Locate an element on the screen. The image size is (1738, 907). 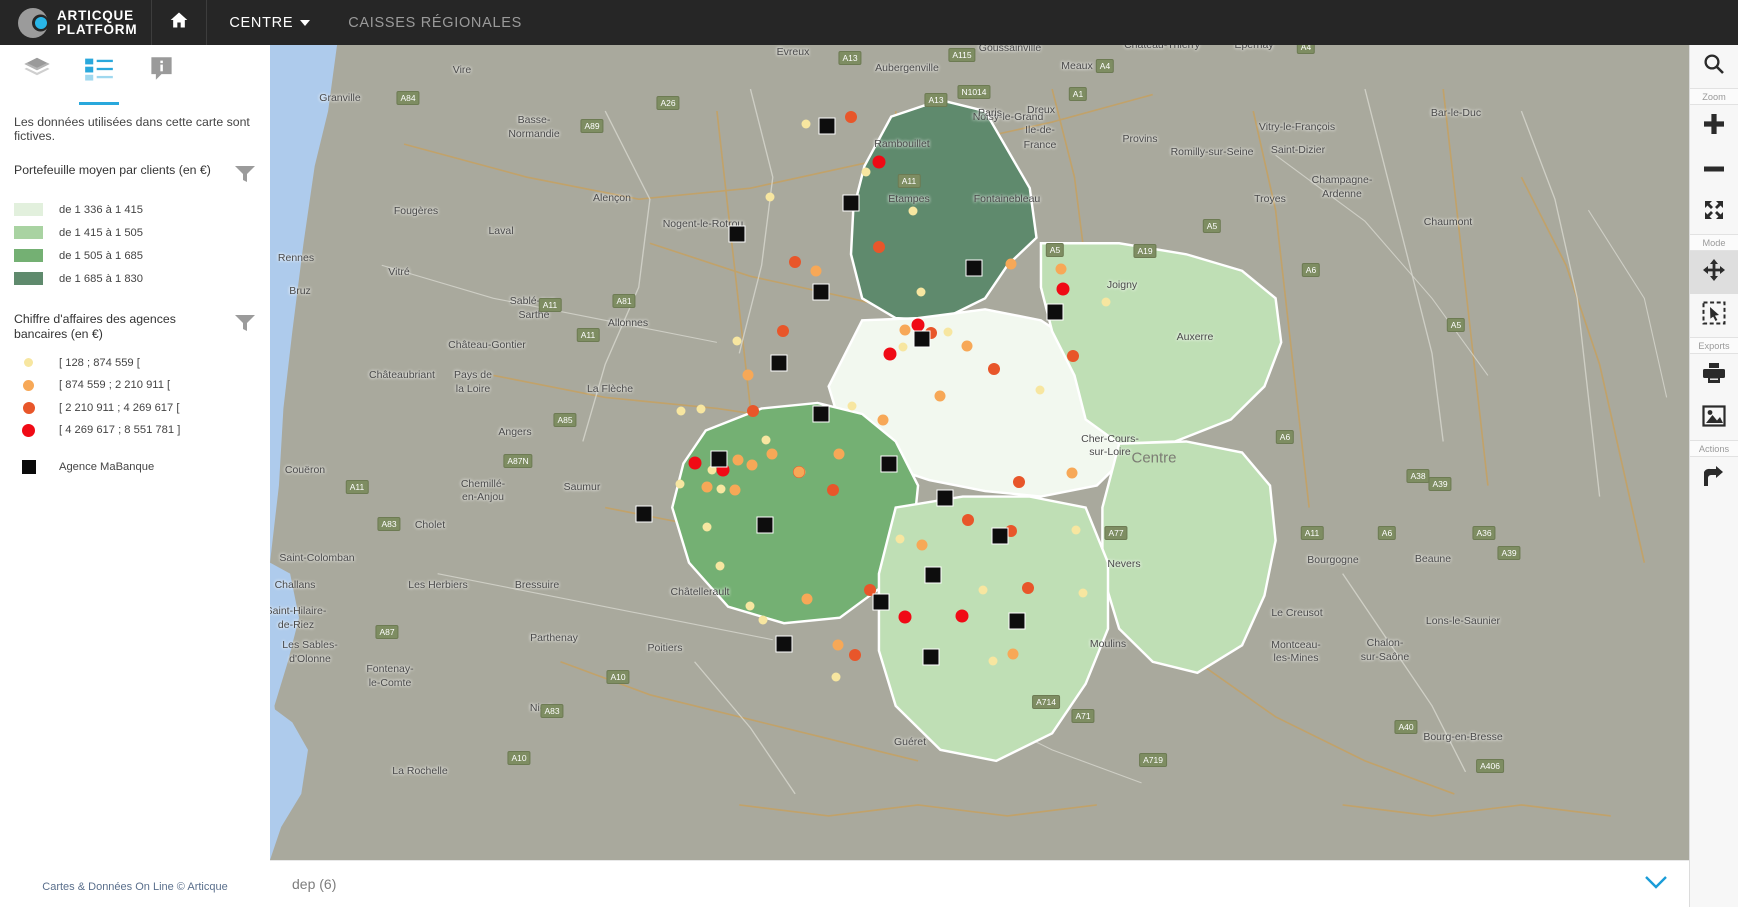
tab-legend is located at coordinates (99, 75).